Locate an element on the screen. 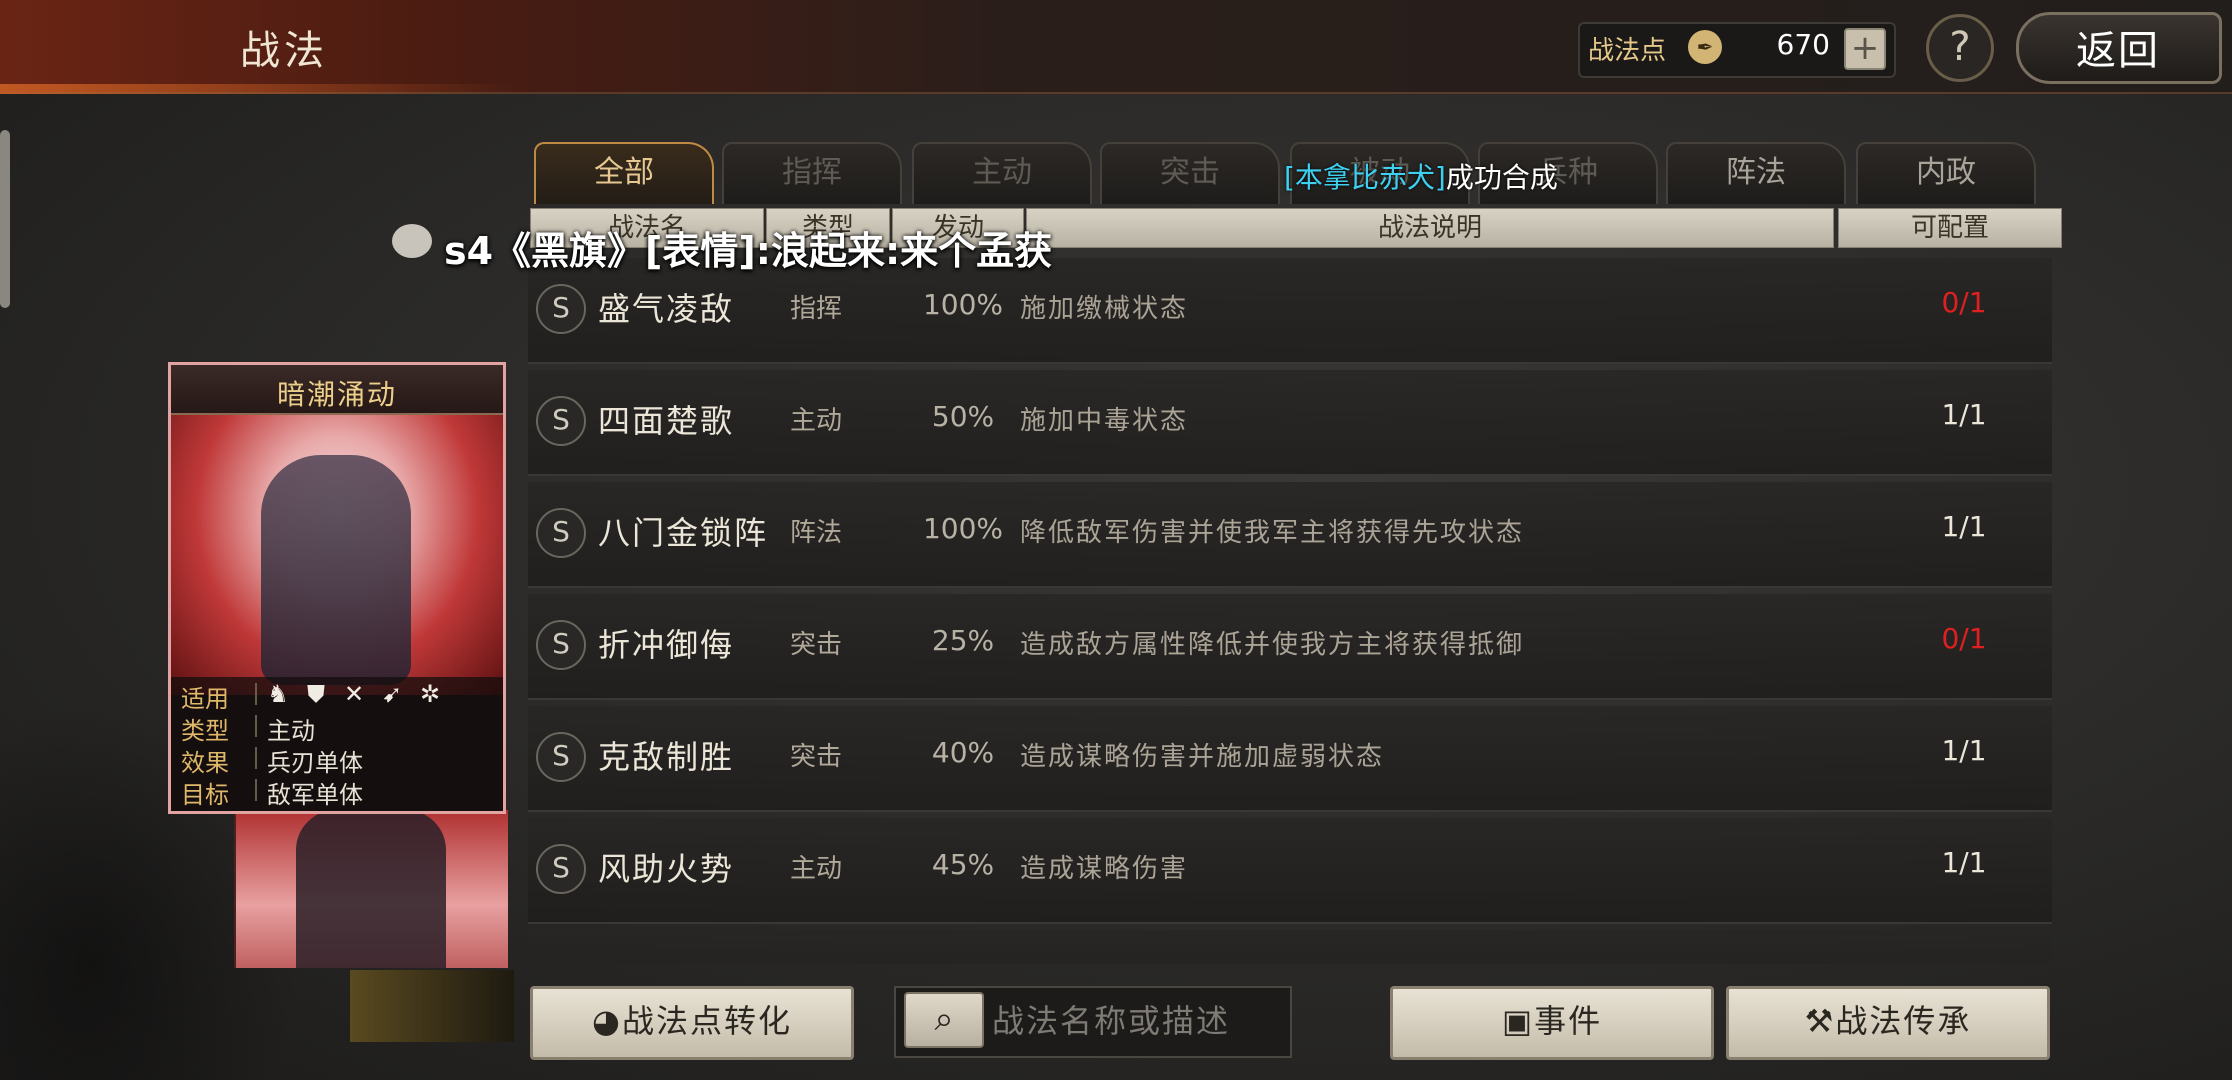 Image resolution: width=2232 pixels, height=1080 pixels. card-target-value: 敌军单体 is located at coordinates (315, 795).